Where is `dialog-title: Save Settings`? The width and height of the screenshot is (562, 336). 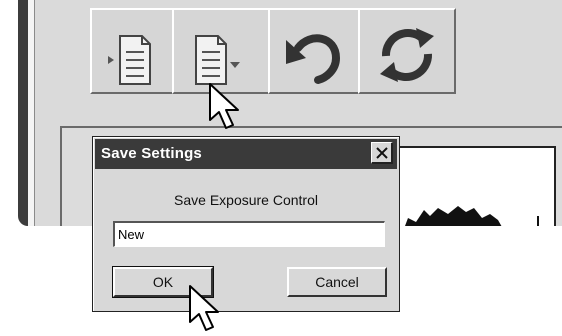
dialog-title: Save Settings is located at coordinates (151, 153).